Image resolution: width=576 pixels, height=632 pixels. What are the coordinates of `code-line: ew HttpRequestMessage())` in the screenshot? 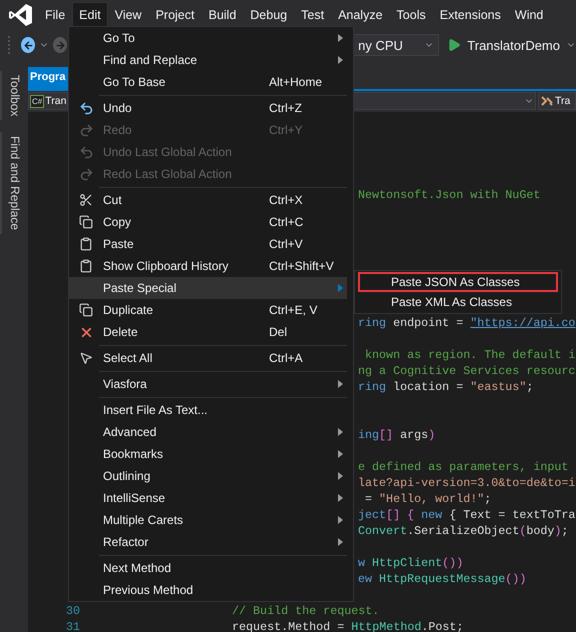 It's located at (442, 579).